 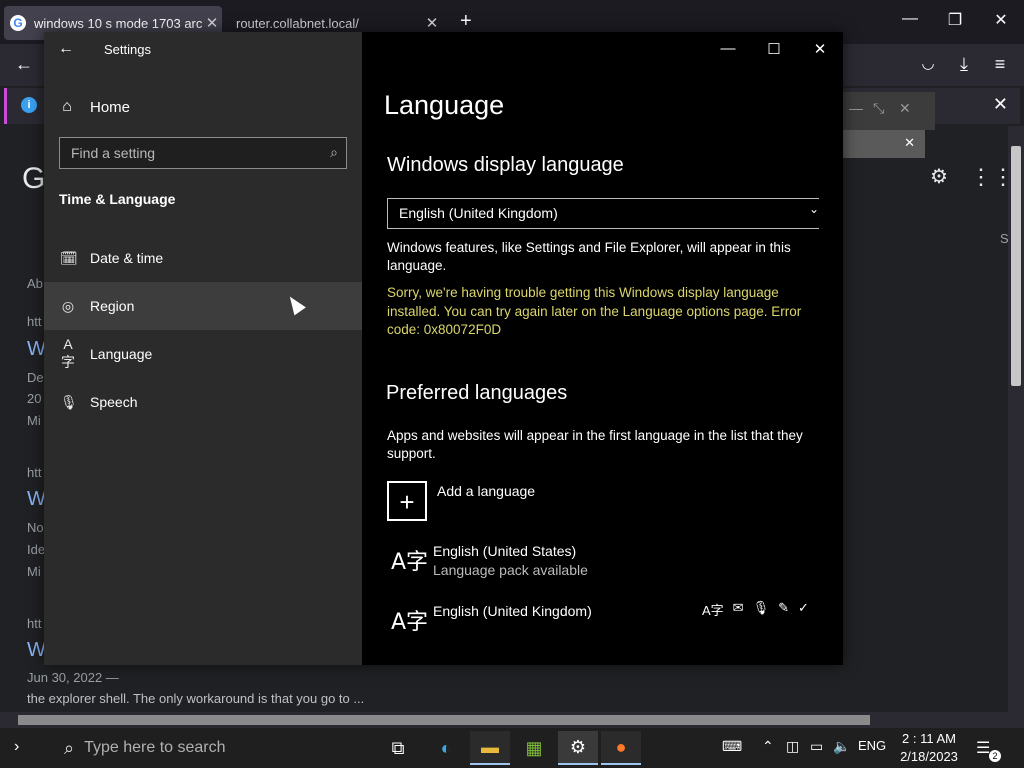 What do you see at coordinates (203, 354) in the screenshot?
I see `nav-item-language: A字 Language` at bounding box center [203, 354].